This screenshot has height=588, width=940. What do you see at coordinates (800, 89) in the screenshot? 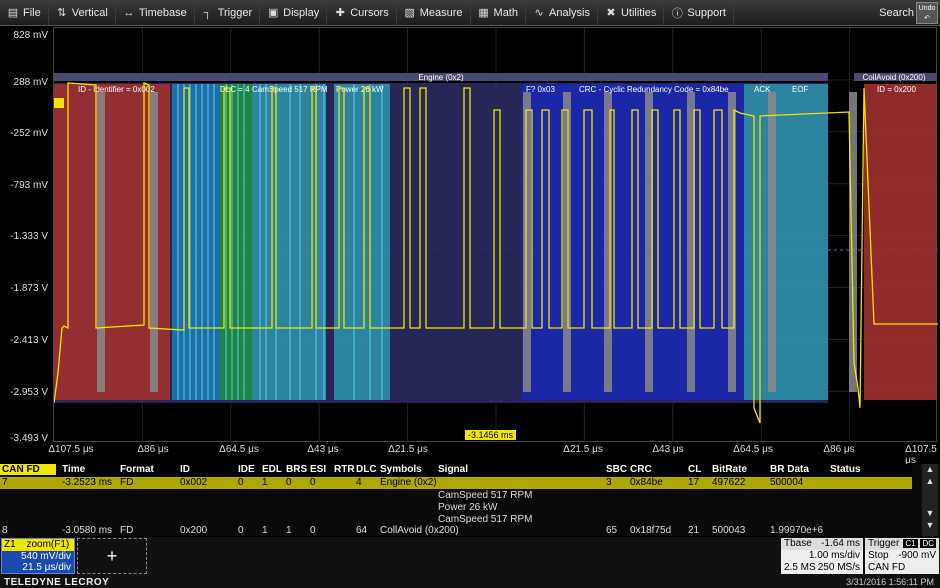
I see `eof-label: EOF` at bounding box center [800, 89].